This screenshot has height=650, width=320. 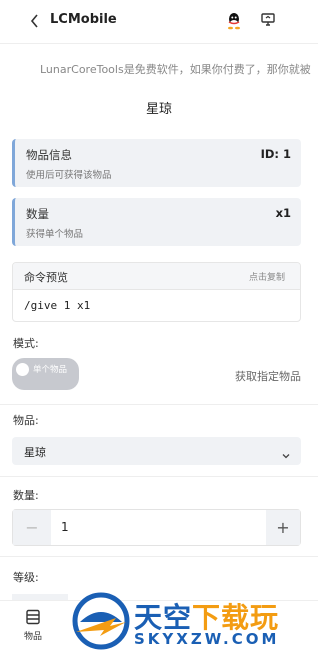 I want to click on tab-items-label: 物品, so click(x=32, y=637).